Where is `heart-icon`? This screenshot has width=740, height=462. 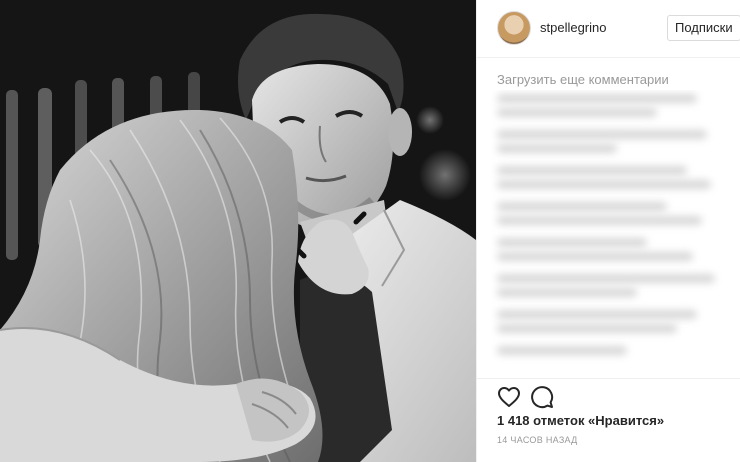 heart-icon is located at coordinates (509, 397).